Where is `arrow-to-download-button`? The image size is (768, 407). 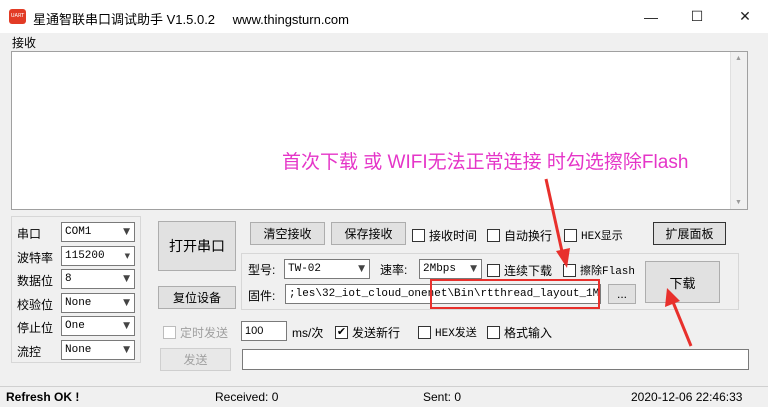
arrow-to-download-button is located at coordinates (682, 324).